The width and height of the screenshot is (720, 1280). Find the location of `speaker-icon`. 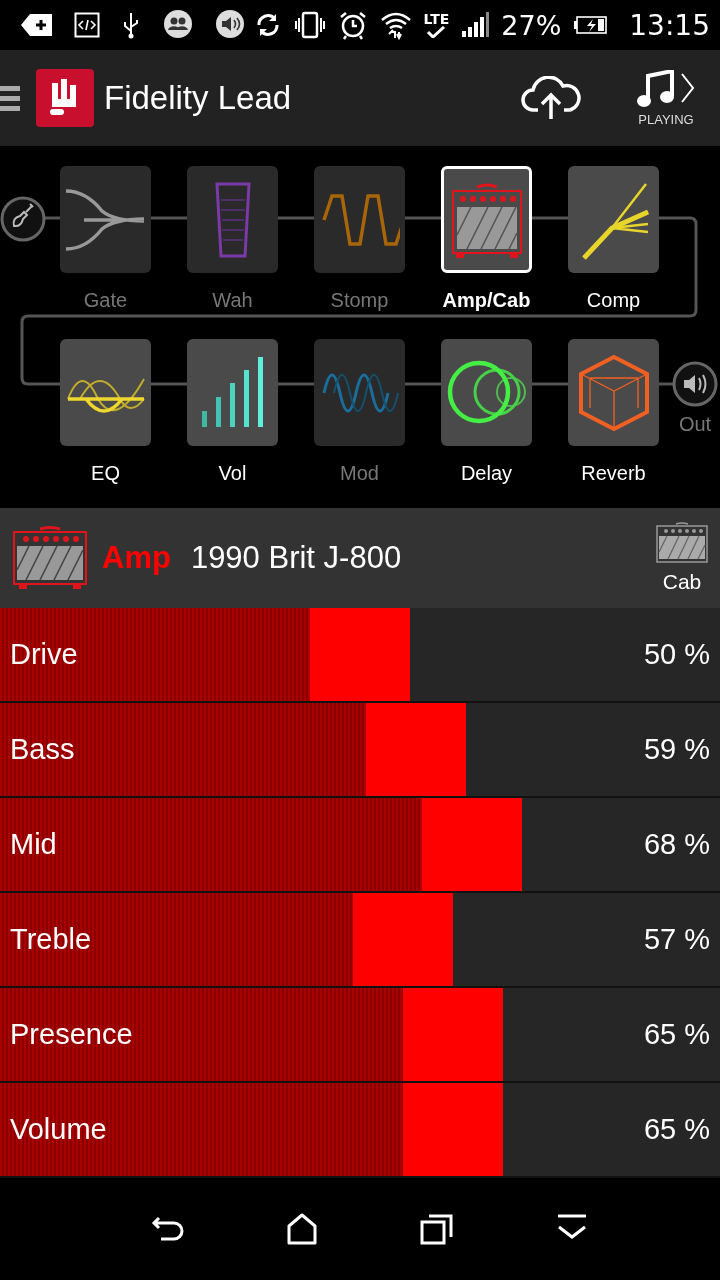

speaker-icon is located at coordinates (230, 25).